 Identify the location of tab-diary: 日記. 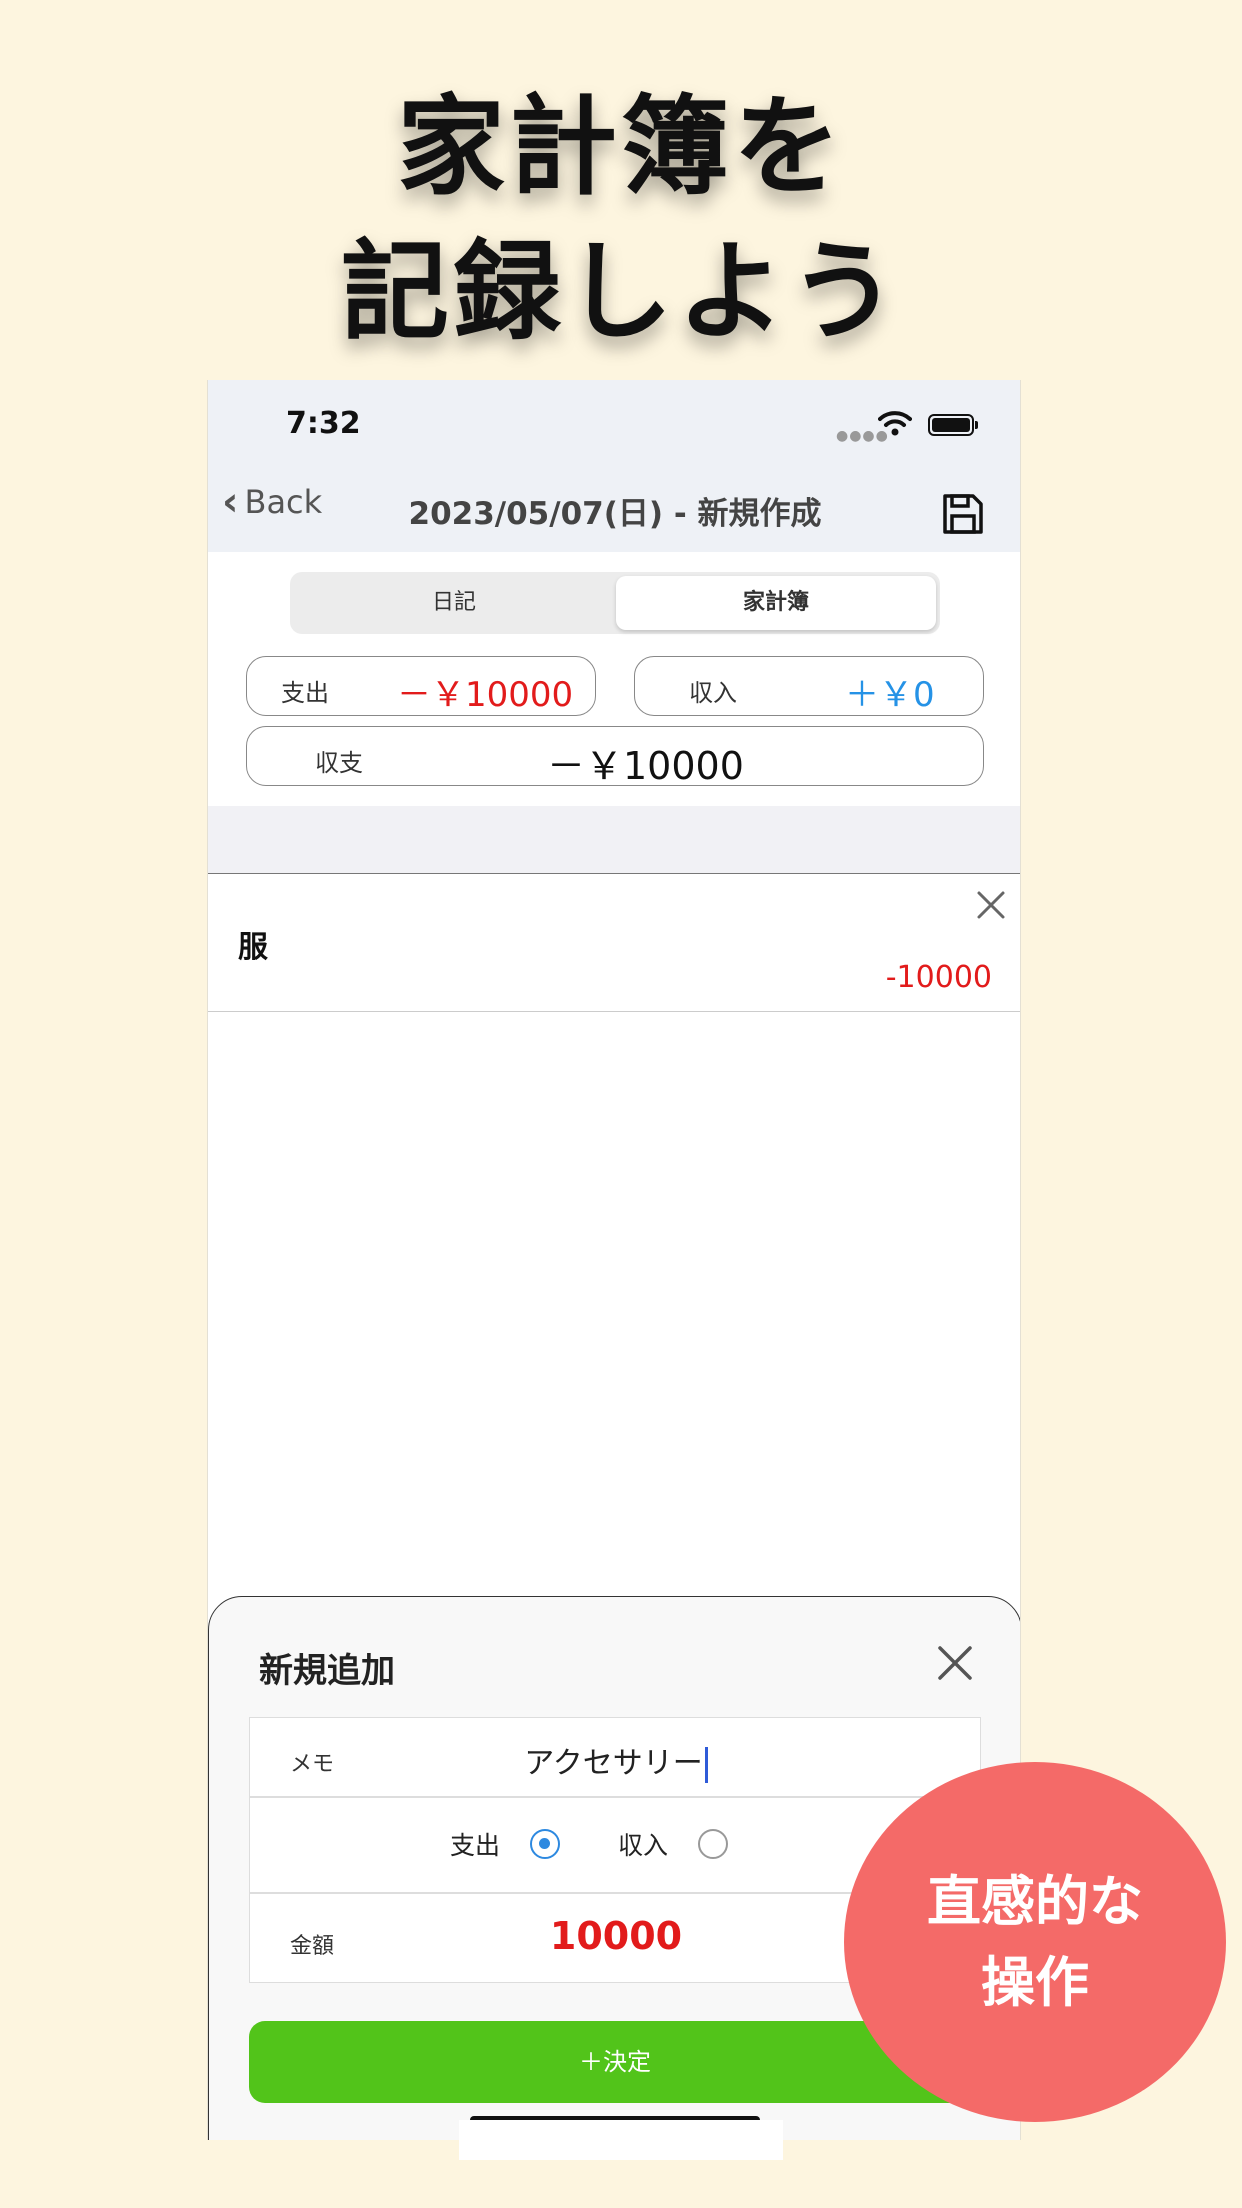
(454, 603).